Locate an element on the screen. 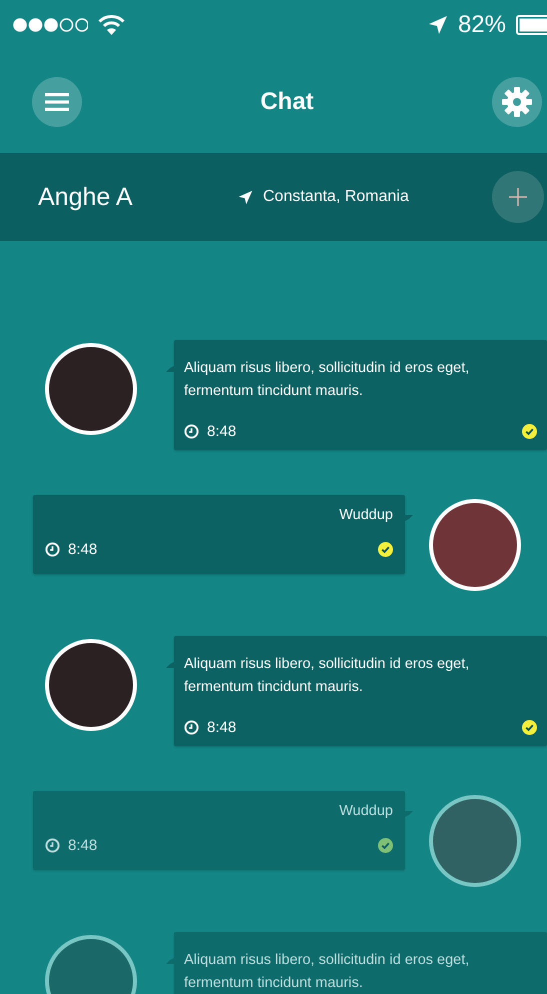 The height and width of the screenshot is (994, 547). menu-icon is located at coordinates (57, 102).